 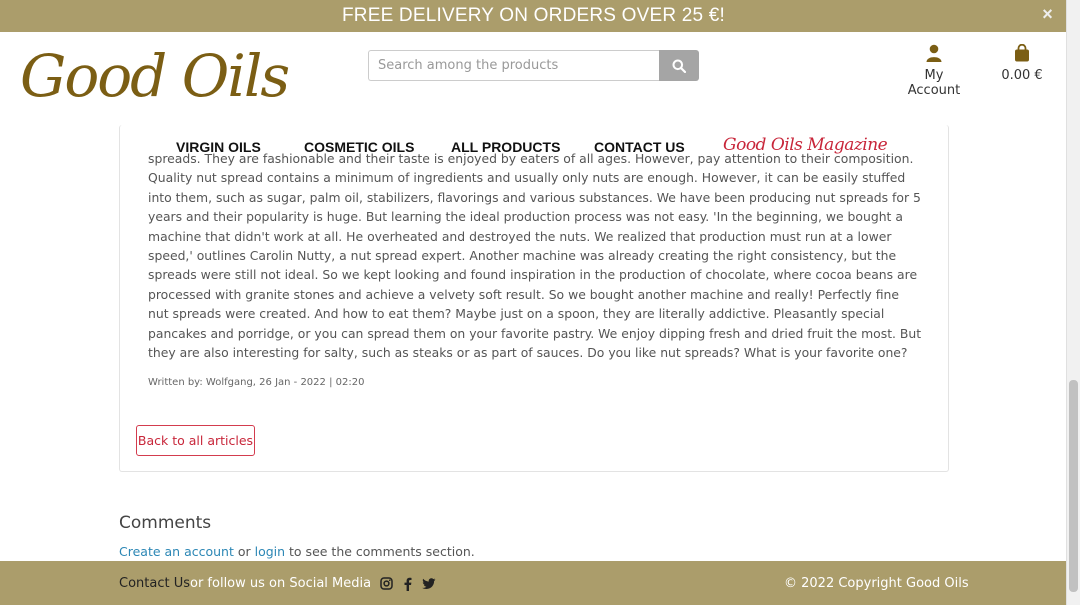 I want to click on instagram-icon, so click(x=386, y=583).